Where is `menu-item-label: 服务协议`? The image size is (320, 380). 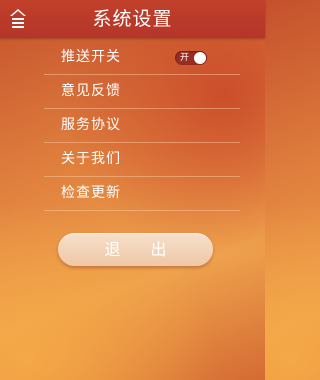
menu-item-label: 服务协议 is located at coordinates (91, 125).